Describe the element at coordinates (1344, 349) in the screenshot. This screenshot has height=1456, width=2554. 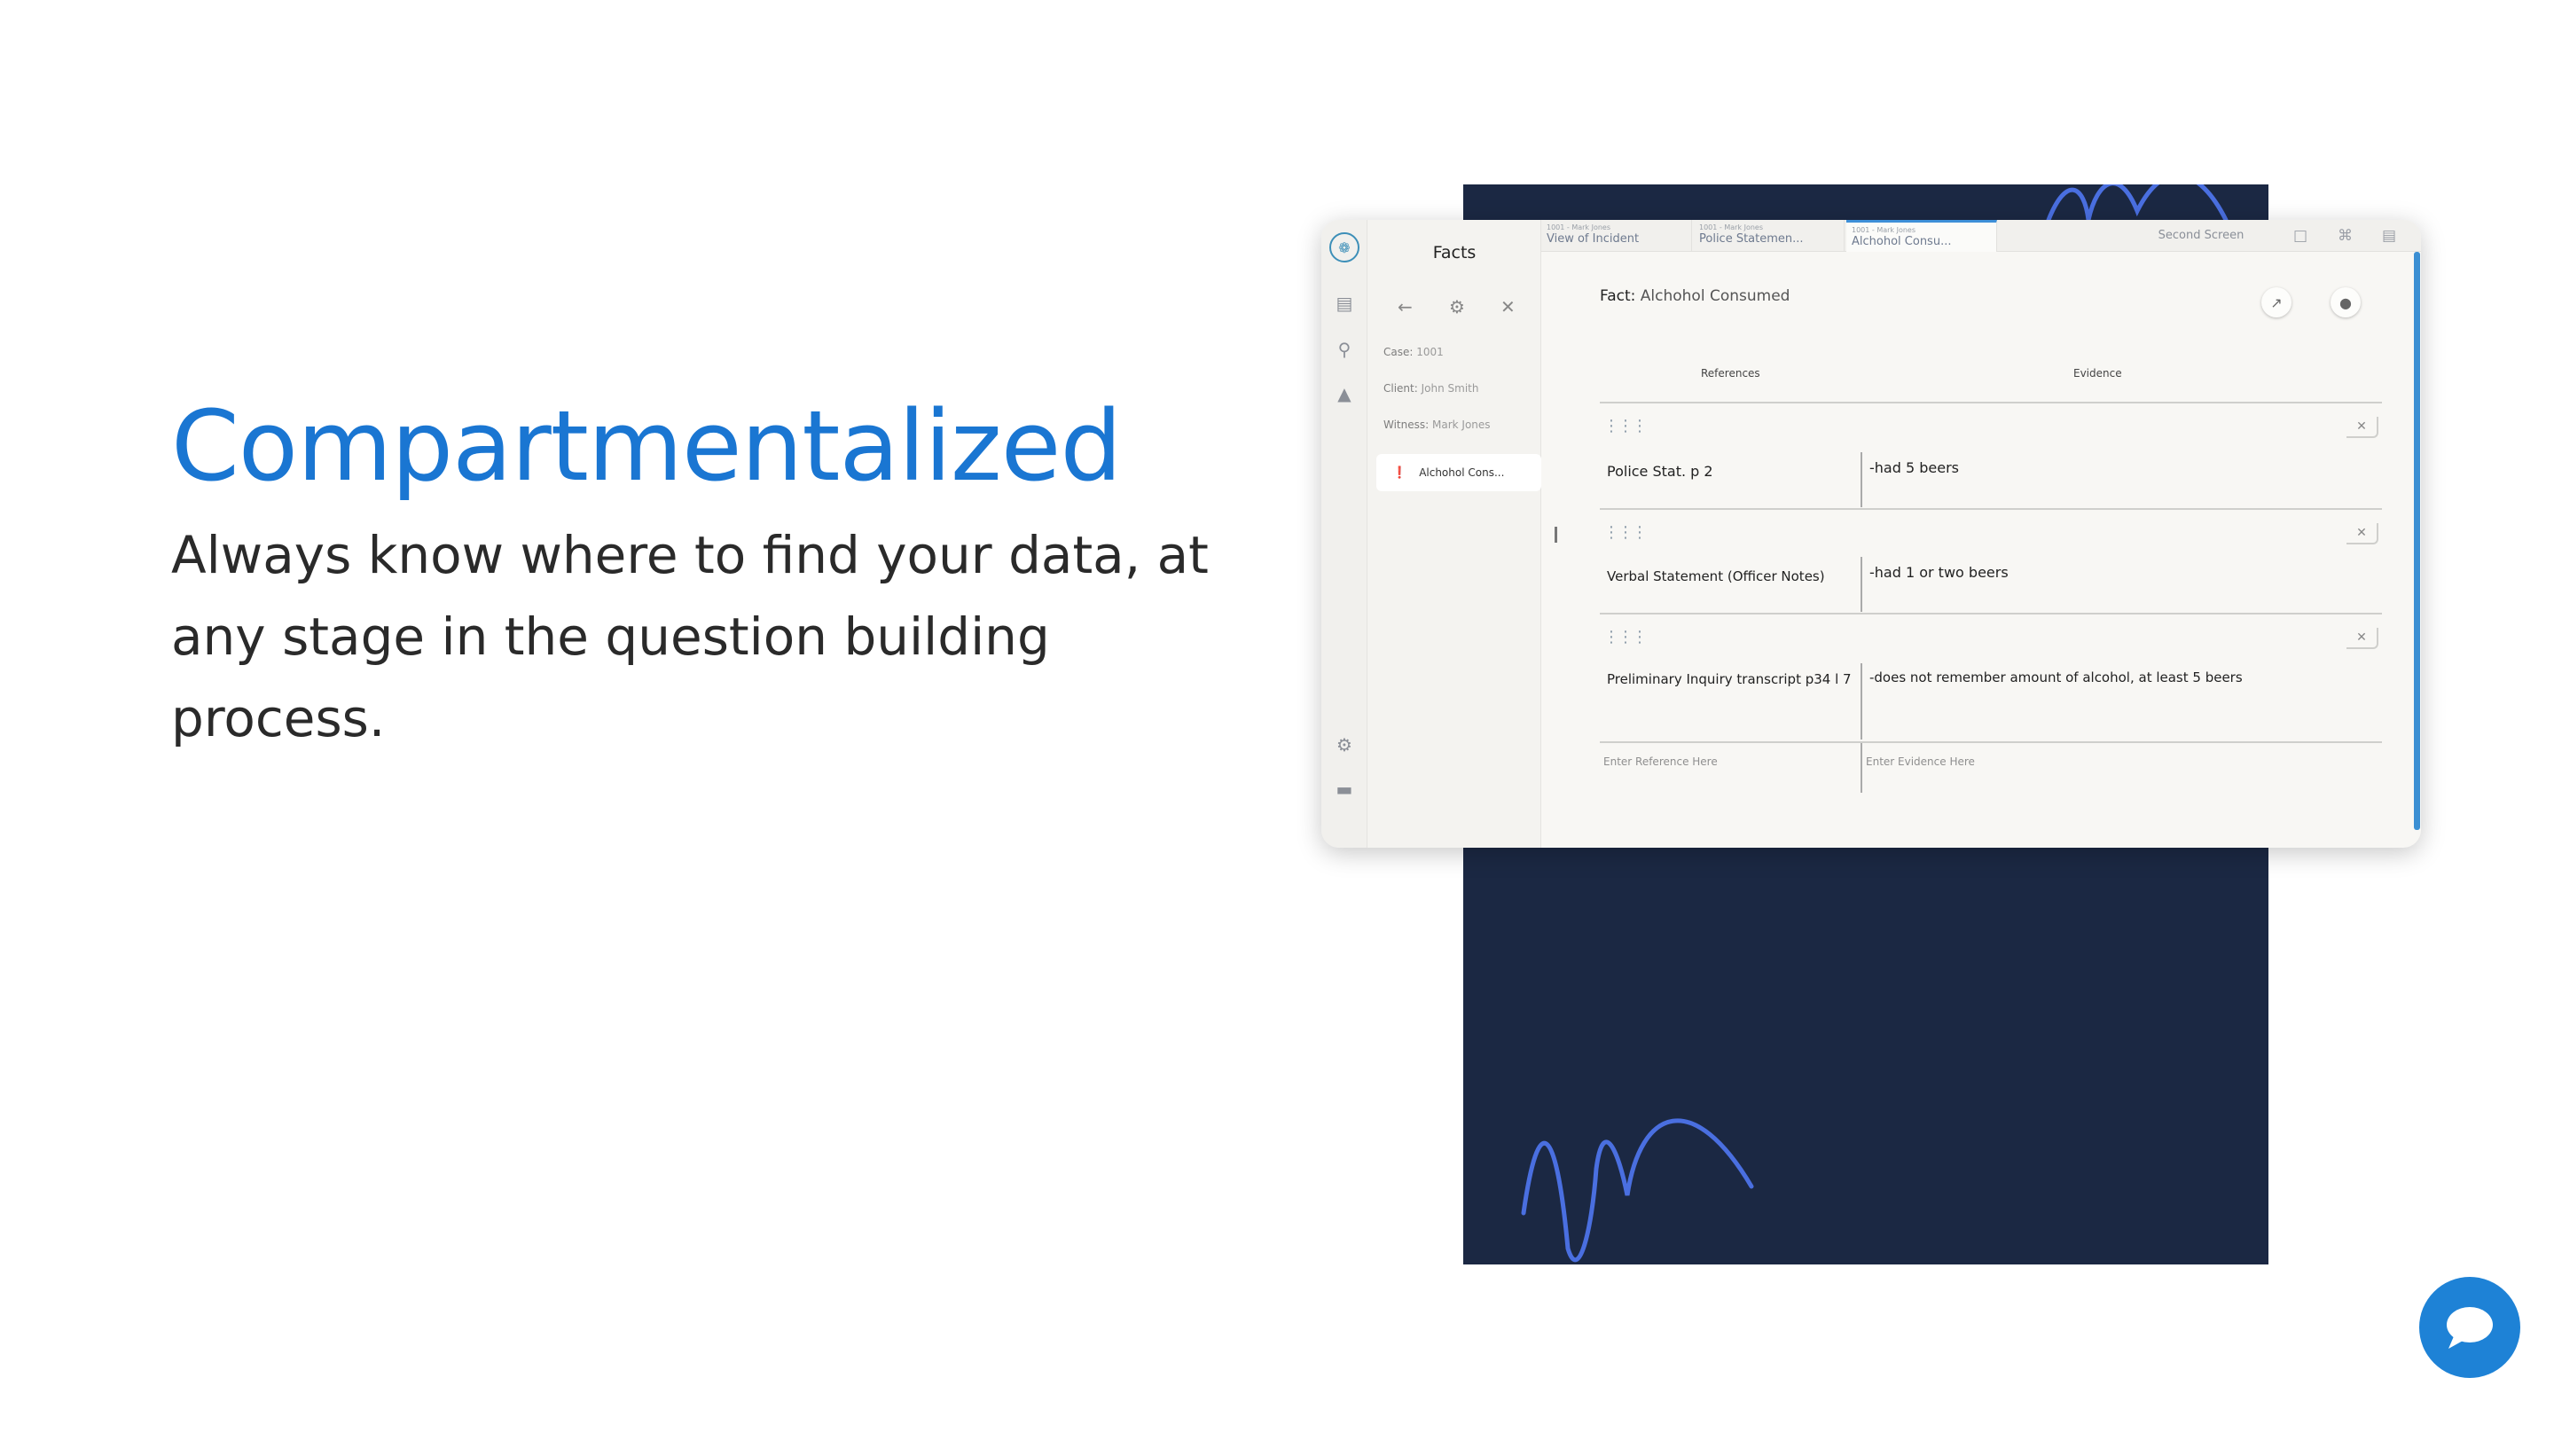
I see `chat-bubbles-icon: ⚲` at that location.